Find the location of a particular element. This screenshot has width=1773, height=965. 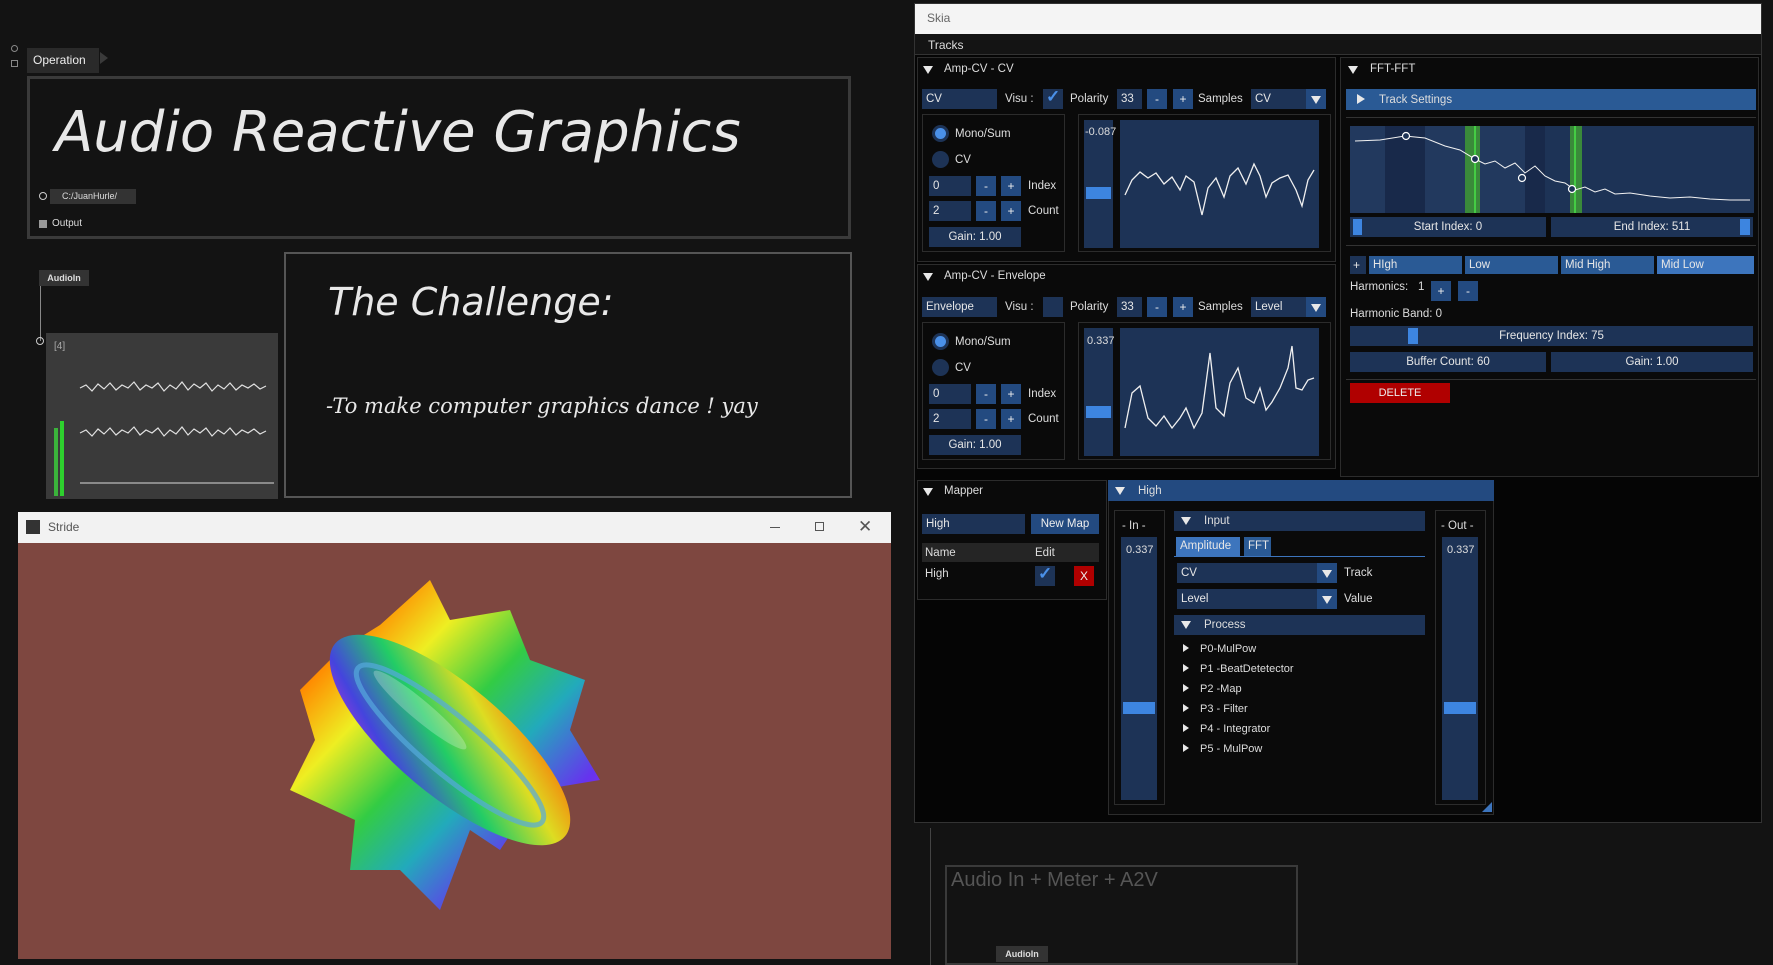

band-add-button: + is located at coordinates (1358, 265).